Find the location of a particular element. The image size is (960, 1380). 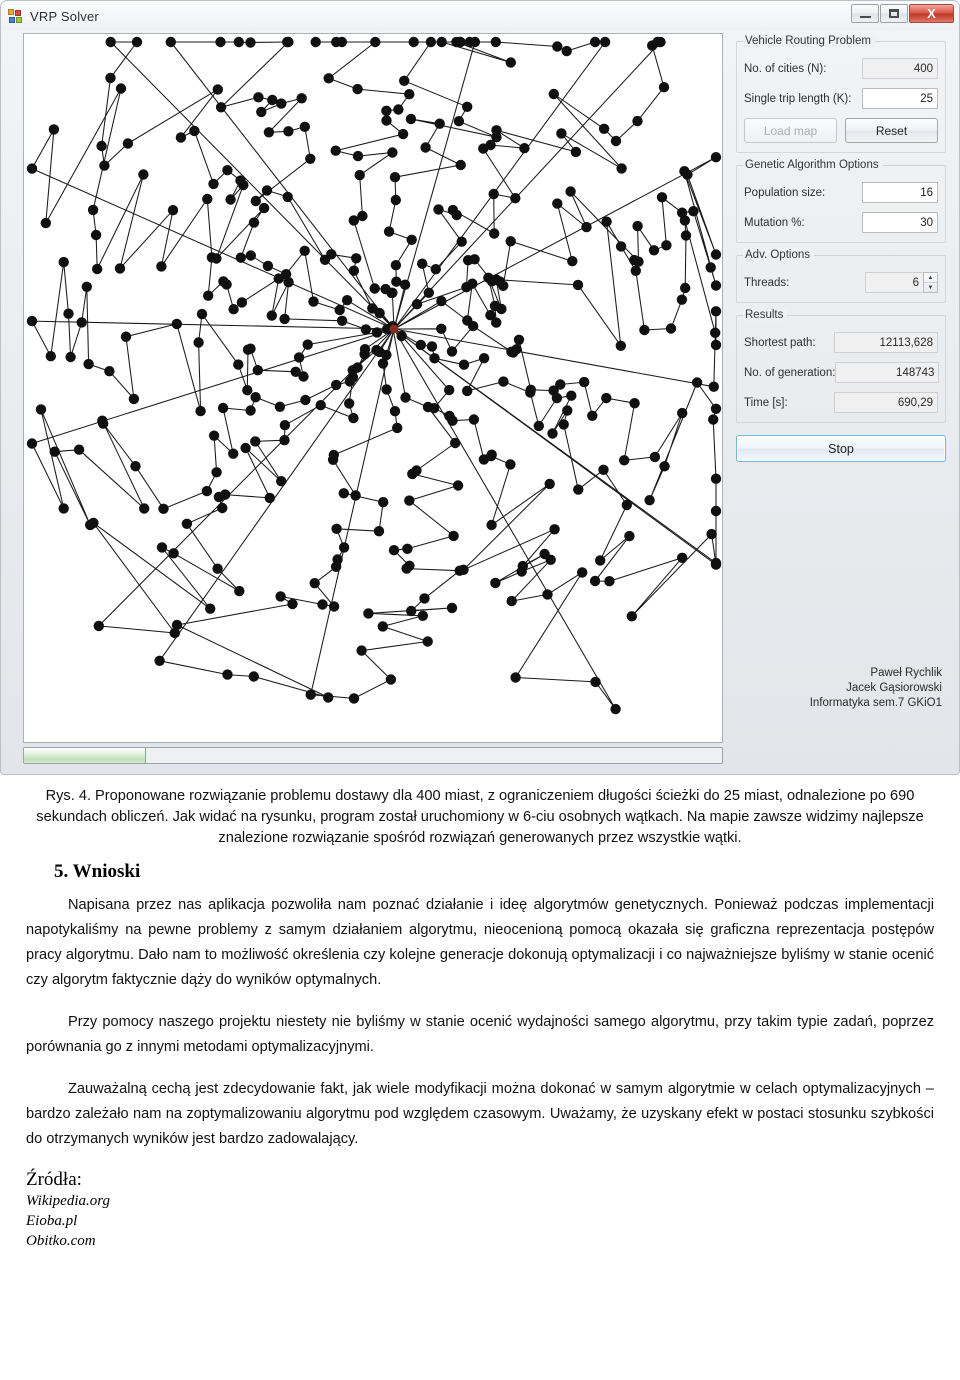

progress-fill is located at coordinates (85, 755).